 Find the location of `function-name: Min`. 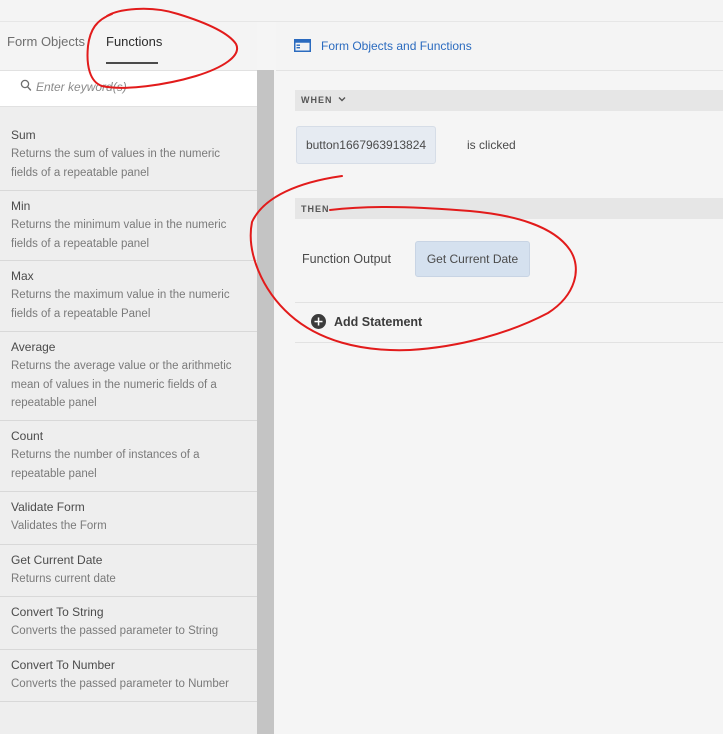

function-name: Min is located at coordinates (21, 206).